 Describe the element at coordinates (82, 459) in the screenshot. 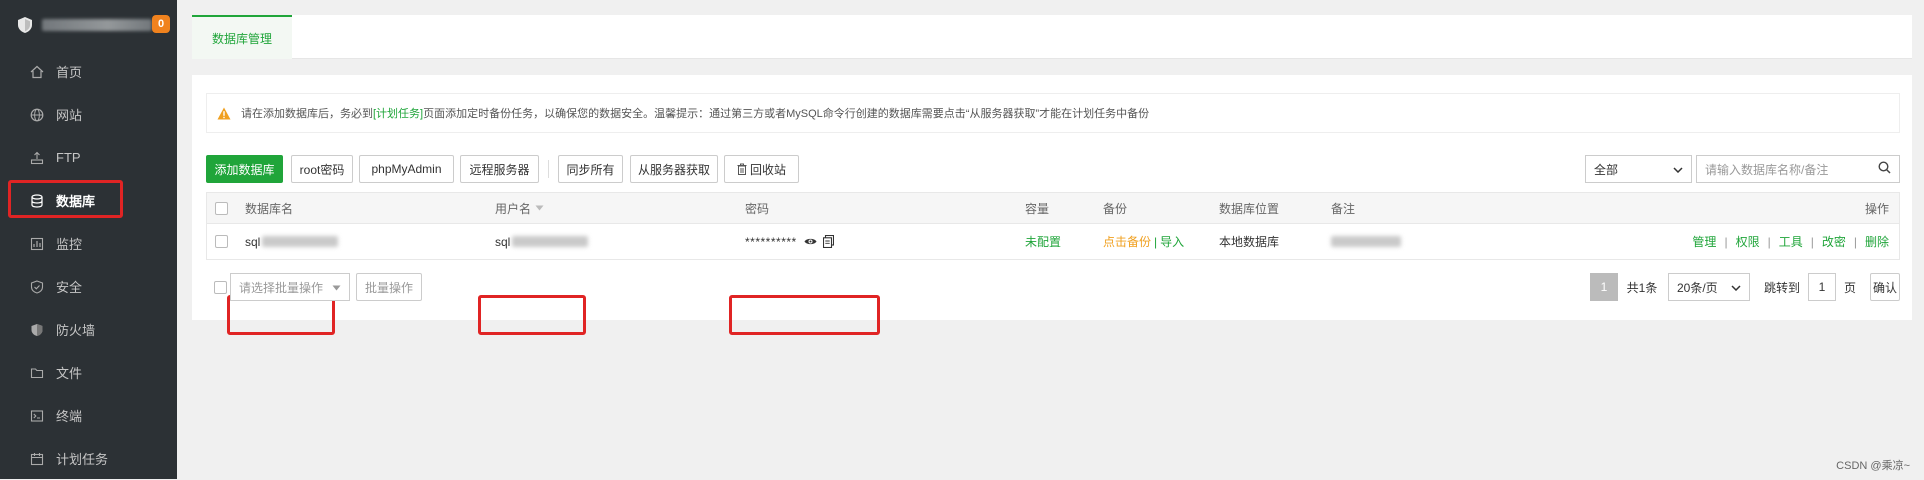

I see `sidebar-item-label: 计划任务` at that location.